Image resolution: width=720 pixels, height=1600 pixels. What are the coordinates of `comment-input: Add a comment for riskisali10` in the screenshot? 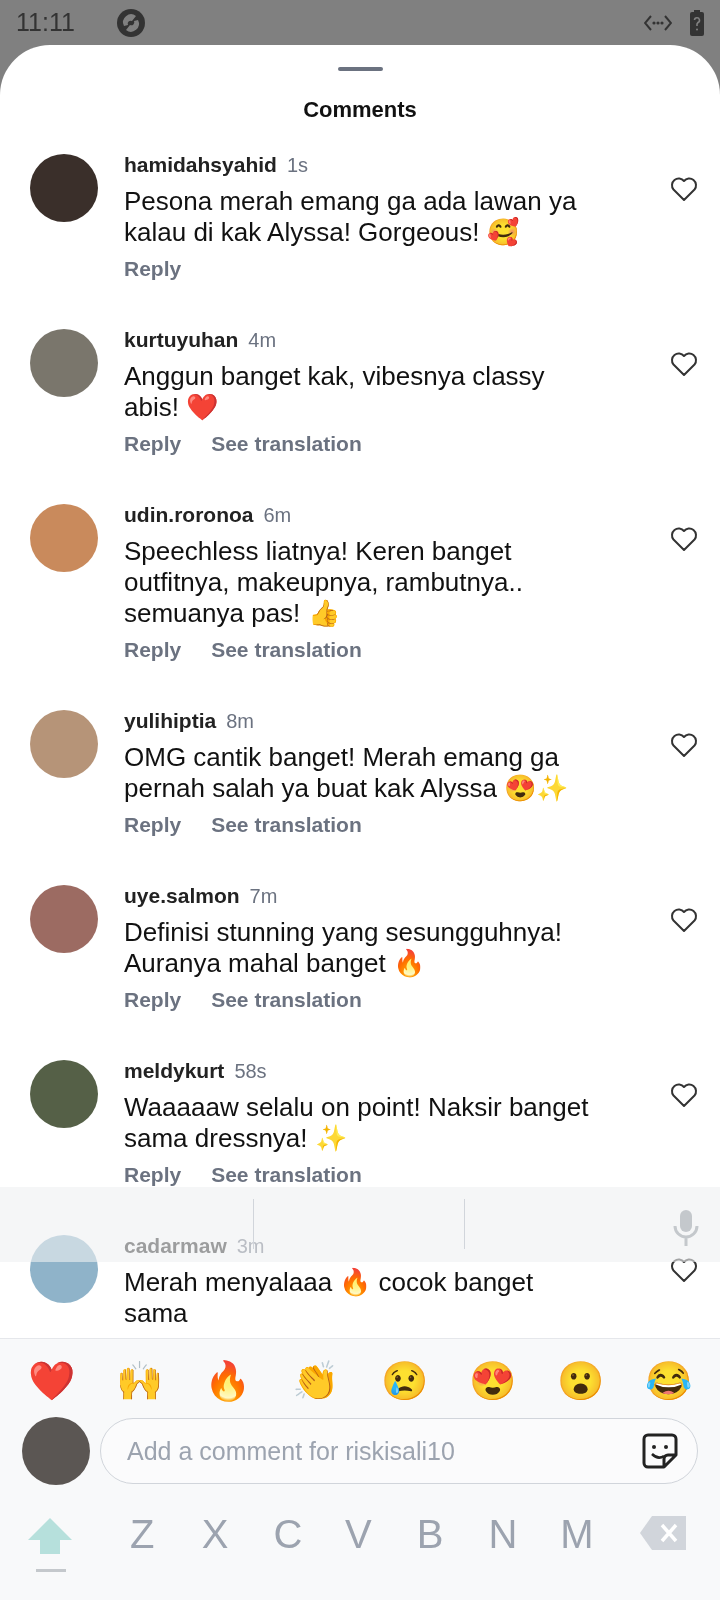 It's located at (399, 1451).